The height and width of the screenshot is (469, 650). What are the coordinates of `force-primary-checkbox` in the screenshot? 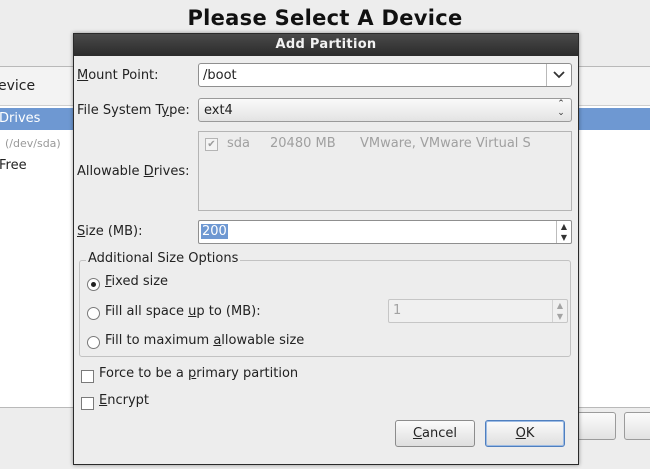 It's located at (87, 376).